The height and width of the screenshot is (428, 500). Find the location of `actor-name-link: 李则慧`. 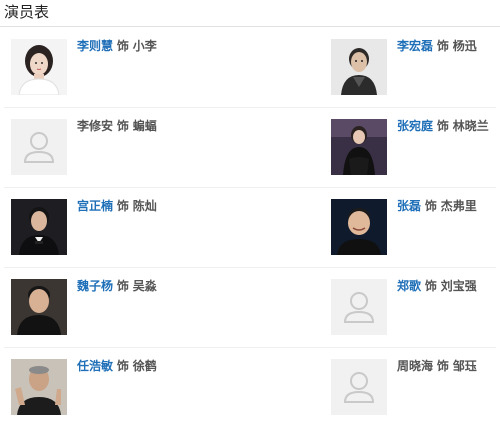

actor-name-link: 李则慧 is located at coordinates (95, 46).